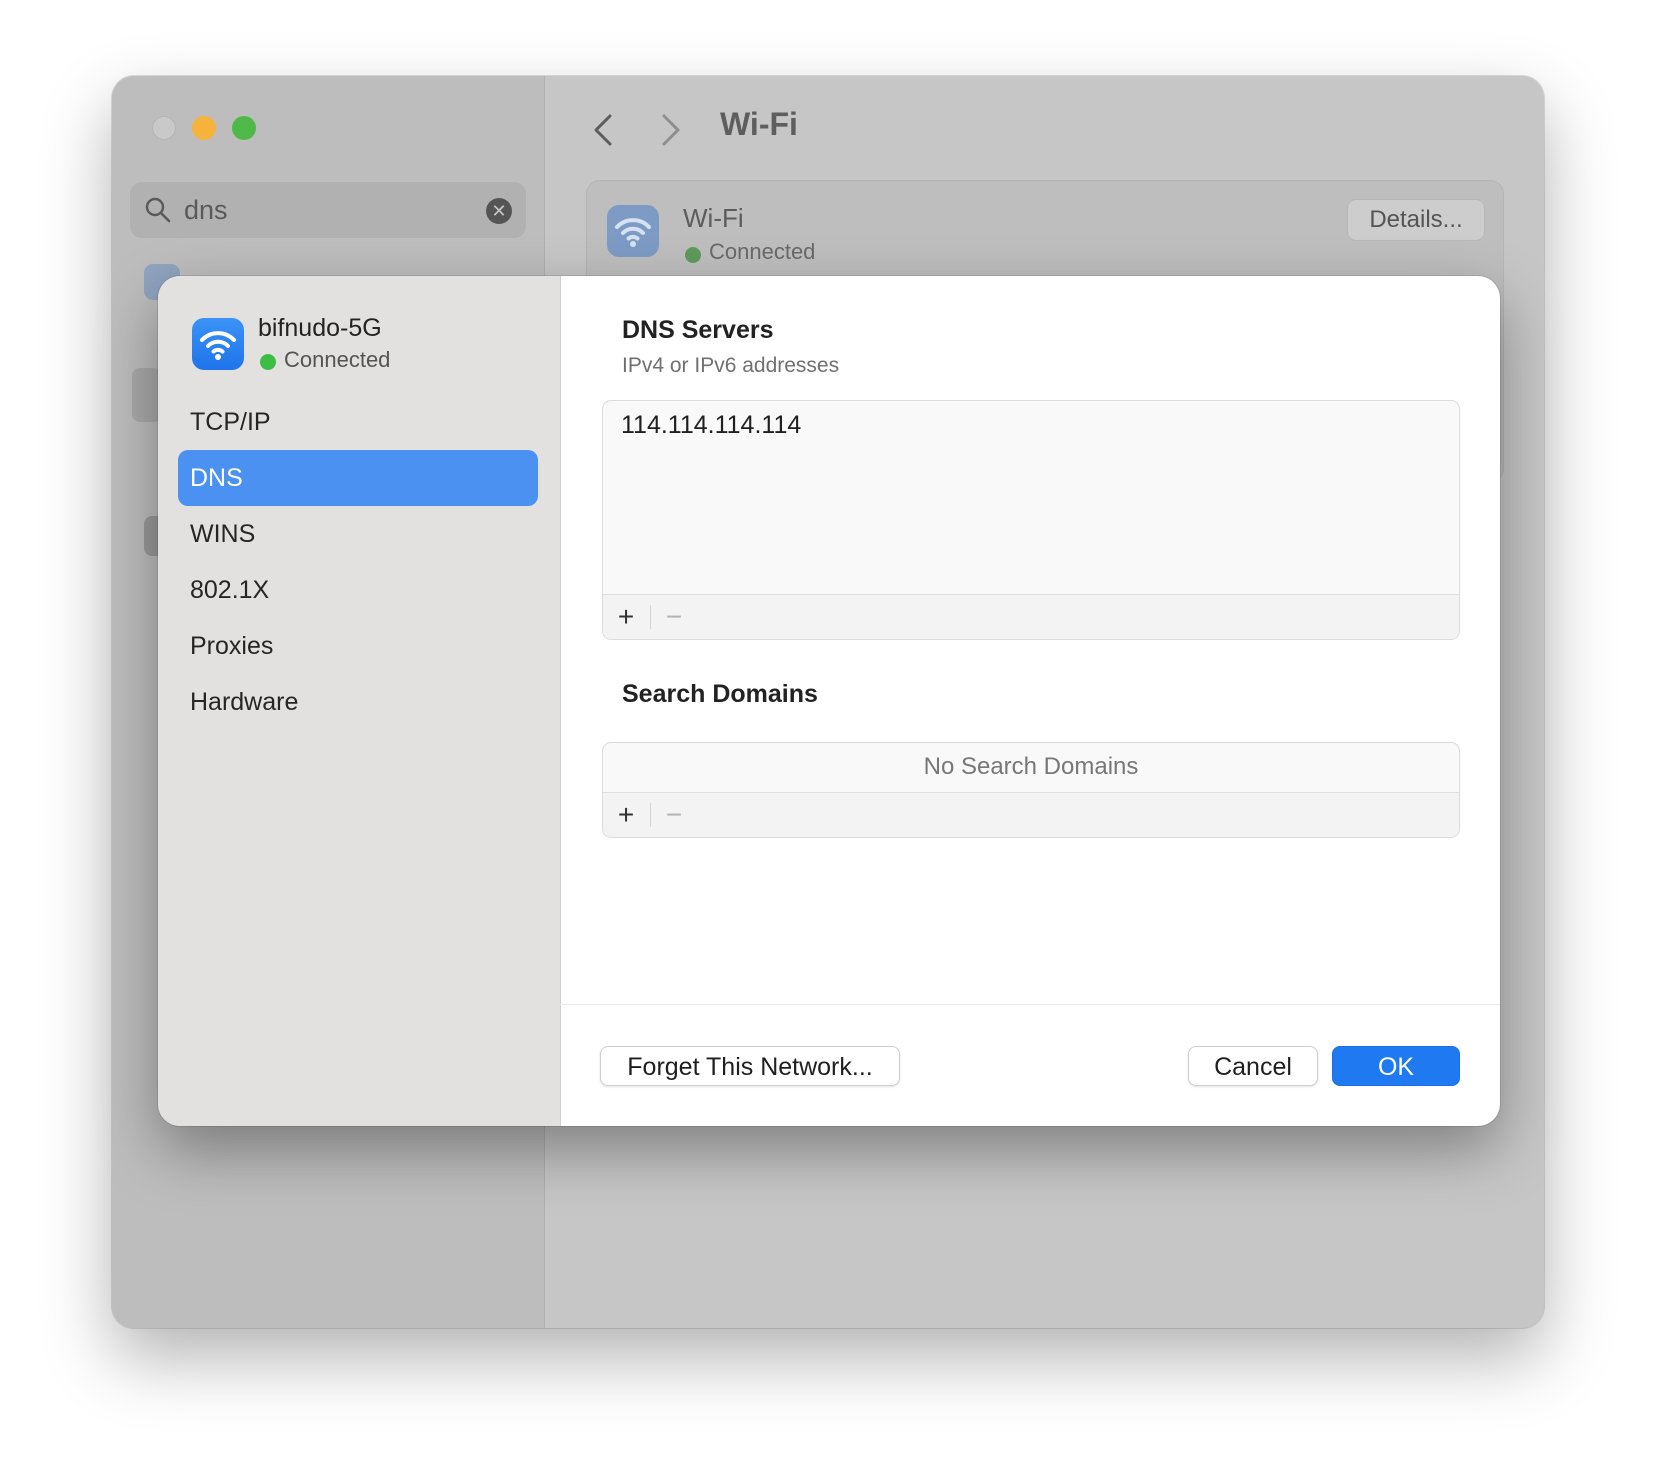 The height and width of the screenshot is (1474, 1654). I want to click on dns-servers-subtitle: IPv4 or IPv6 addresses, so click(731, 365).